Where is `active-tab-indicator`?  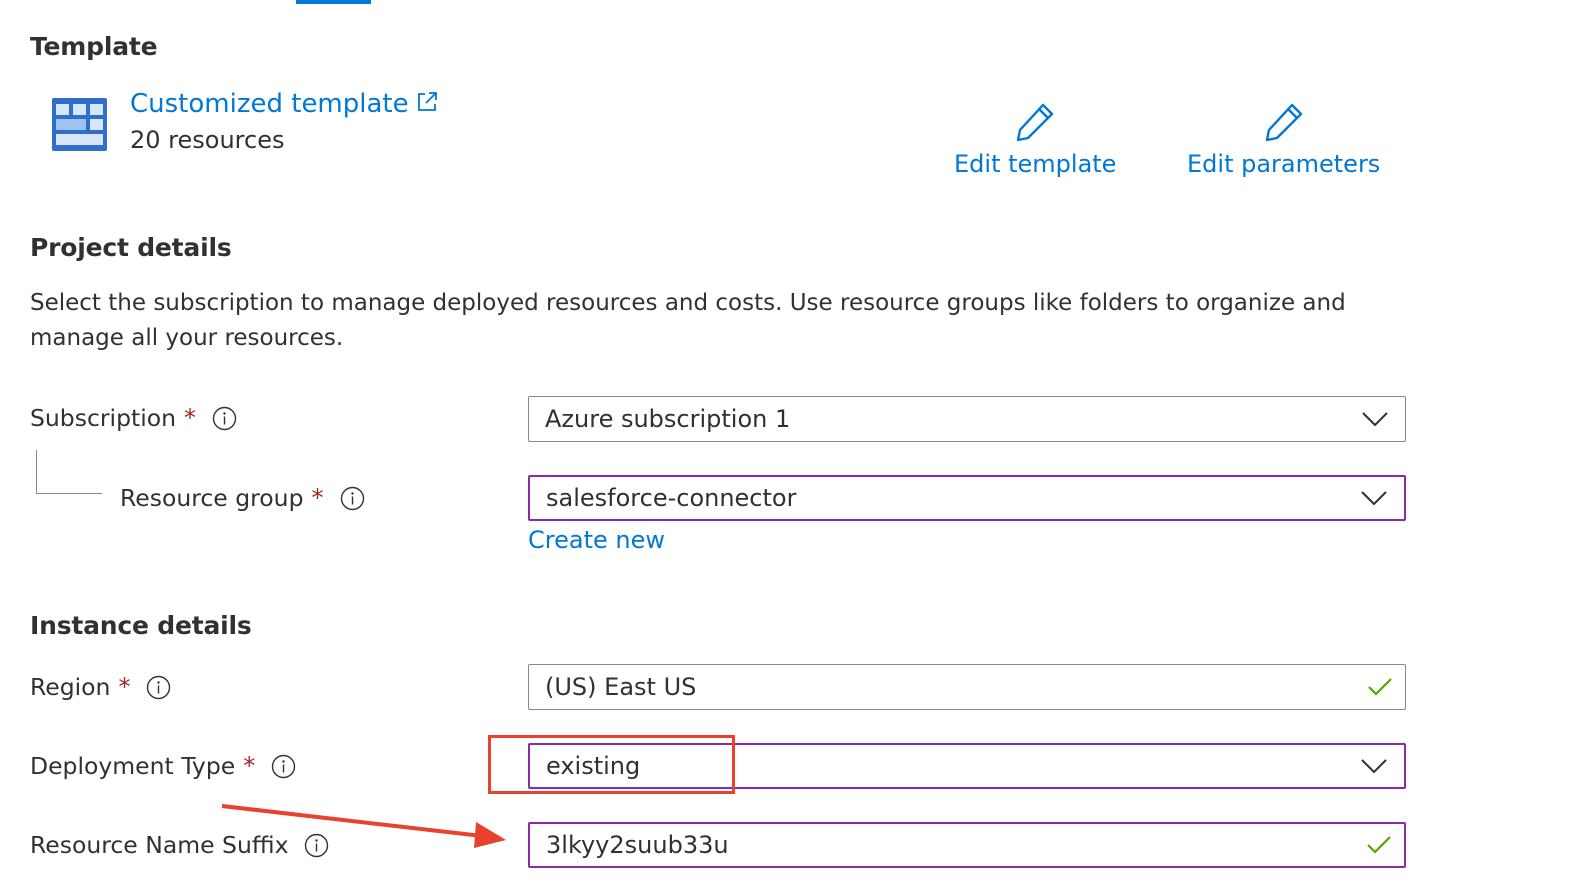 active-tab-indicator is located at coordinates (333, 2).